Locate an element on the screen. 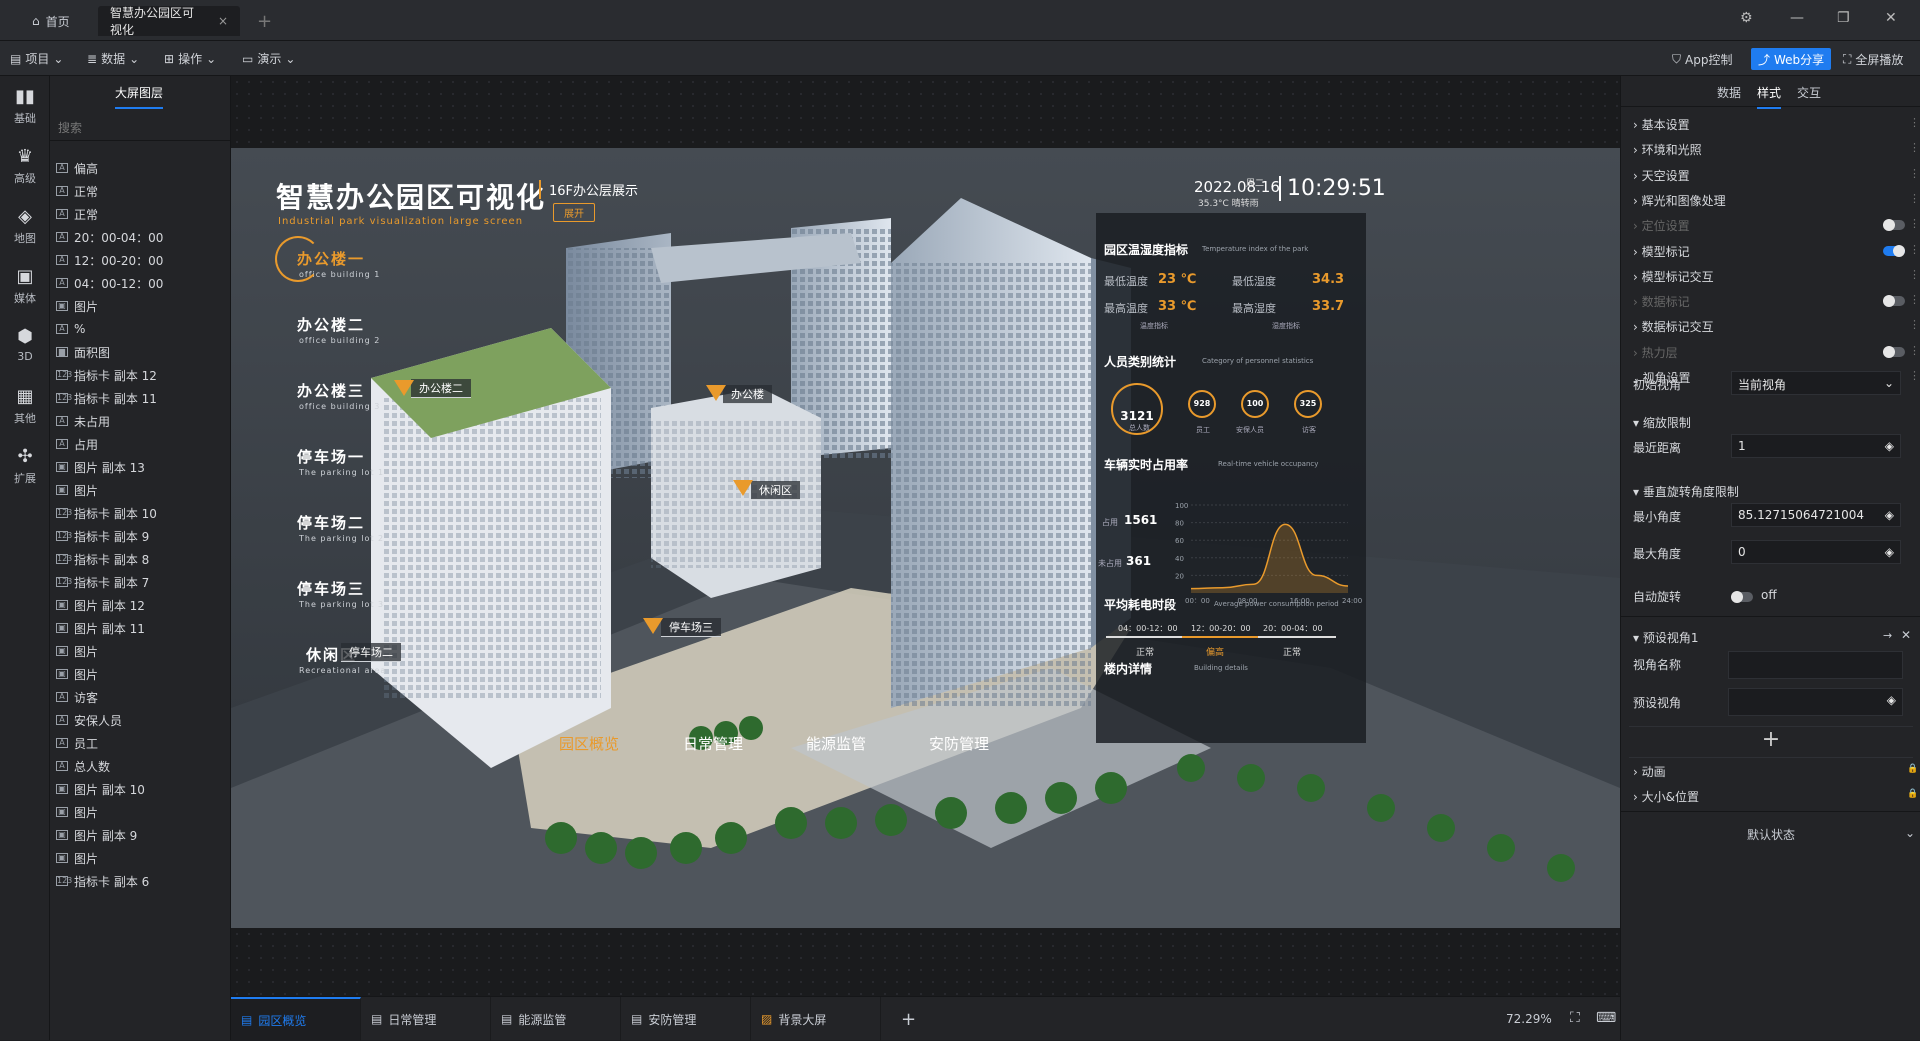  layer-item: A 偏高 is located at coordinates (77, 168).